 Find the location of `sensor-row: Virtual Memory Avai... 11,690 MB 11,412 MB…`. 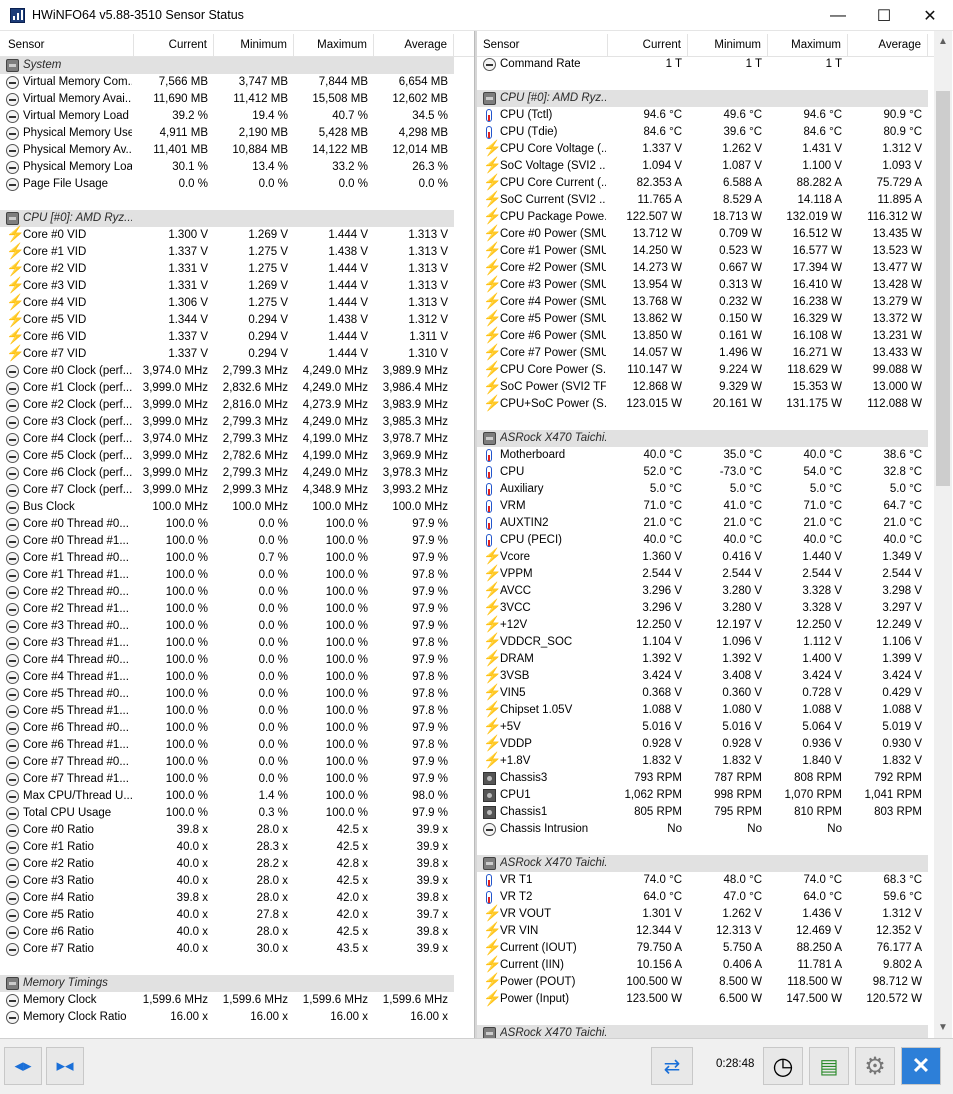

sensor-row: Virtual Memory Avai... 11,690 MB 11,412 MB… is located at coordinates (227, 99).